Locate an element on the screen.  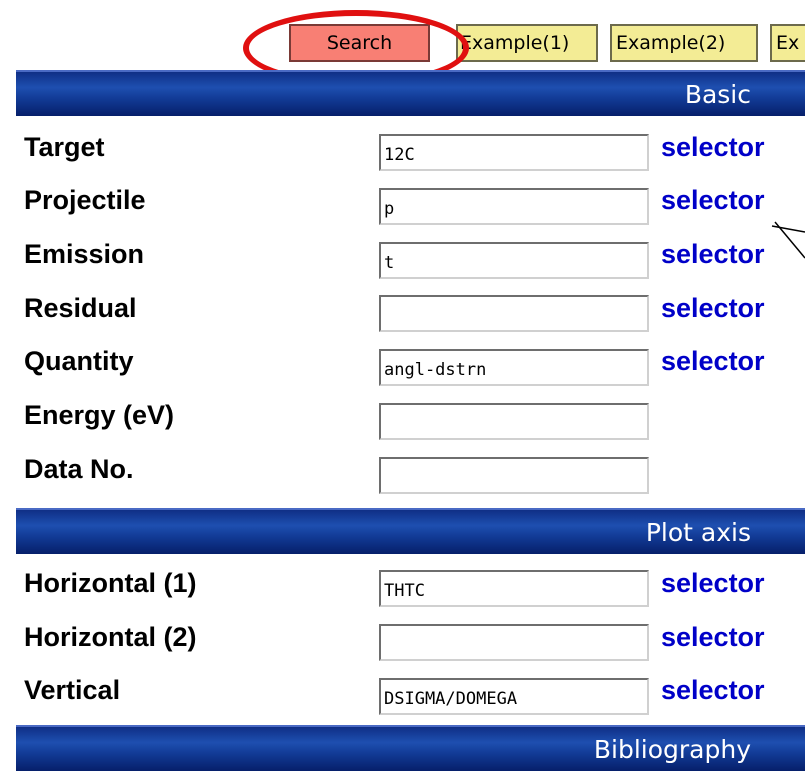
target-label: Target is located at coordinates (64, 147).